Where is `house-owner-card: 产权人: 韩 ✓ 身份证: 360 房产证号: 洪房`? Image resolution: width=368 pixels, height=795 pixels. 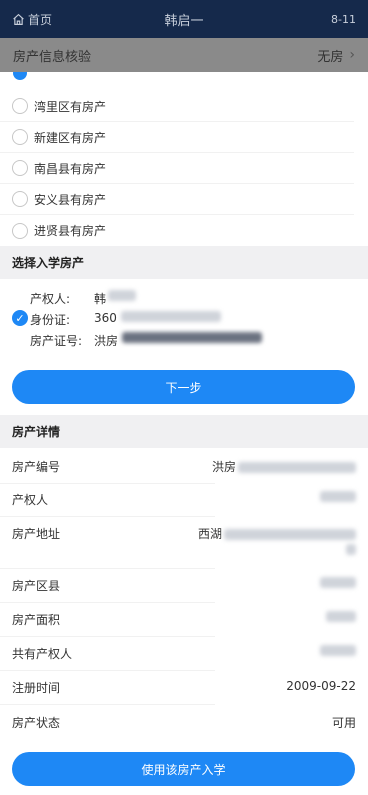 house-owner-card: 产权人: 韩 ✓ 身份证: 360 房产证号: 洪房 is located at coordinates (184, 316).